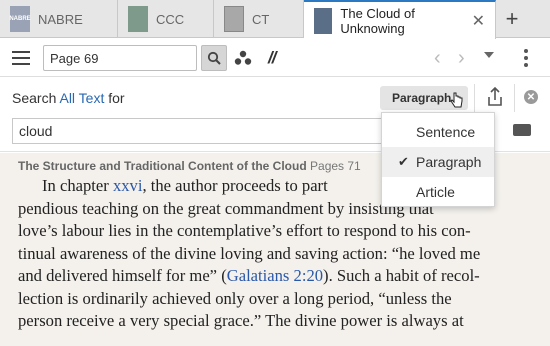 This screenshot has height=346, width=550. What do you see at coordinates (275, 275) in the screenshot?
I see `bible-reference-link: Galatians 2:20` at bounding box center [275, 275].